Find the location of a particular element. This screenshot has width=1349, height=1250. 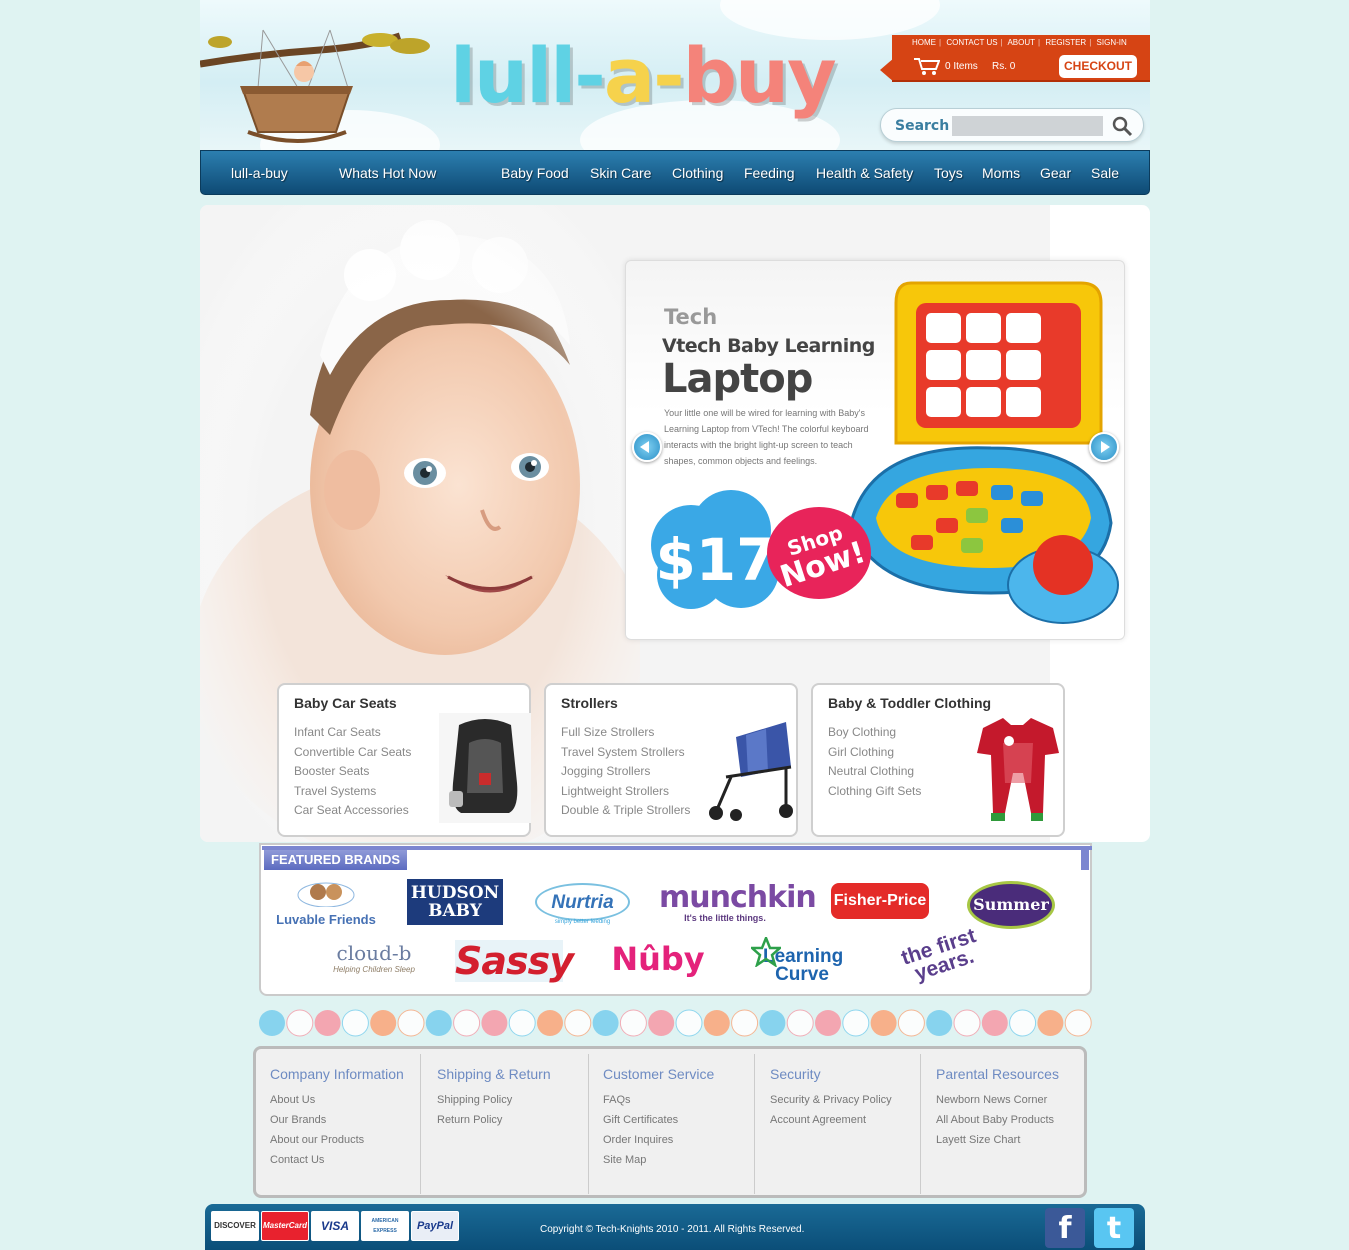

onesie-image is located at coordinates (1018, 769).